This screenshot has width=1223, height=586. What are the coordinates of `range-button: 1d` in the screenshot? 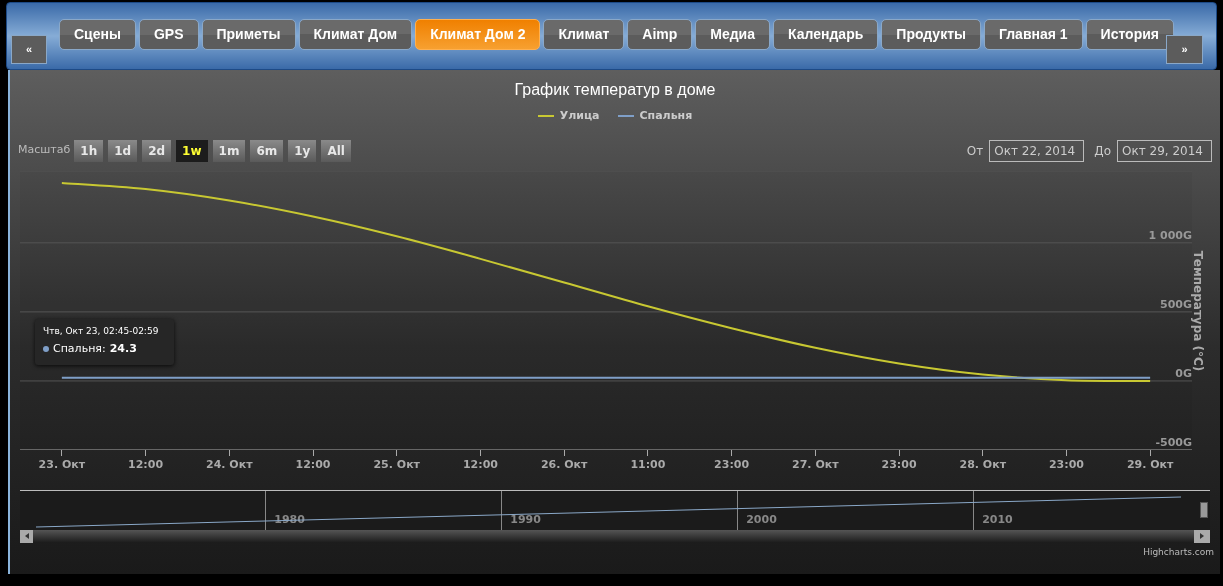 It's located at (123, 150).